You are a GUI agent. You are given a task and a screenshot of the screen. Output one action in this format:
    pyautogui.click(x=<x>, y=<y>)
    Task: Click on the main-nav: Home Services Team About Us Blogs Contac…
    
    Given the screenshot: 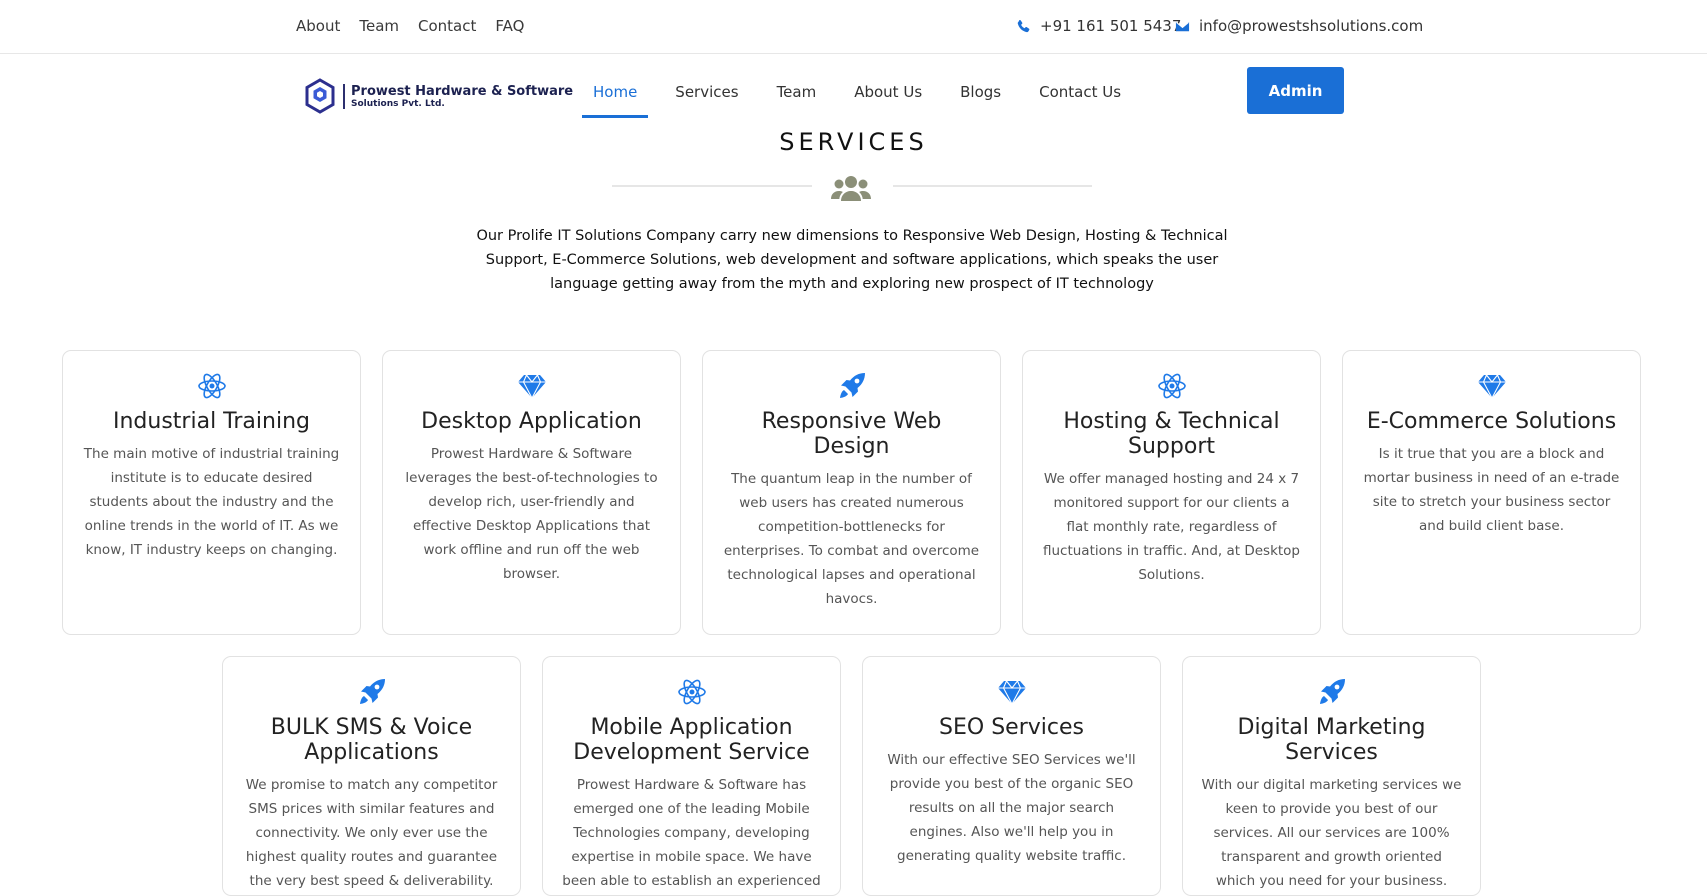 What is the action you would take?
    pyautogui.click(x=865, y=95)
    